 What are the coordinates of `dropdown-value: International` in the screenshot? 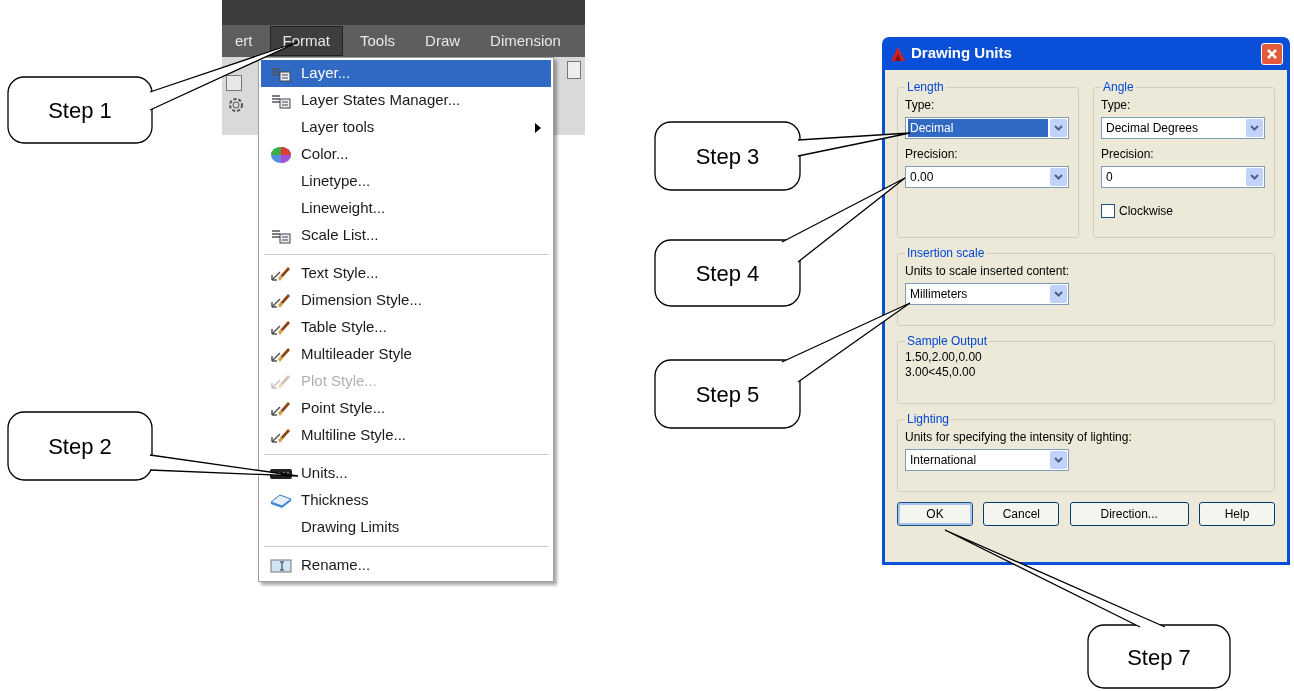 It's located at (943, 460).